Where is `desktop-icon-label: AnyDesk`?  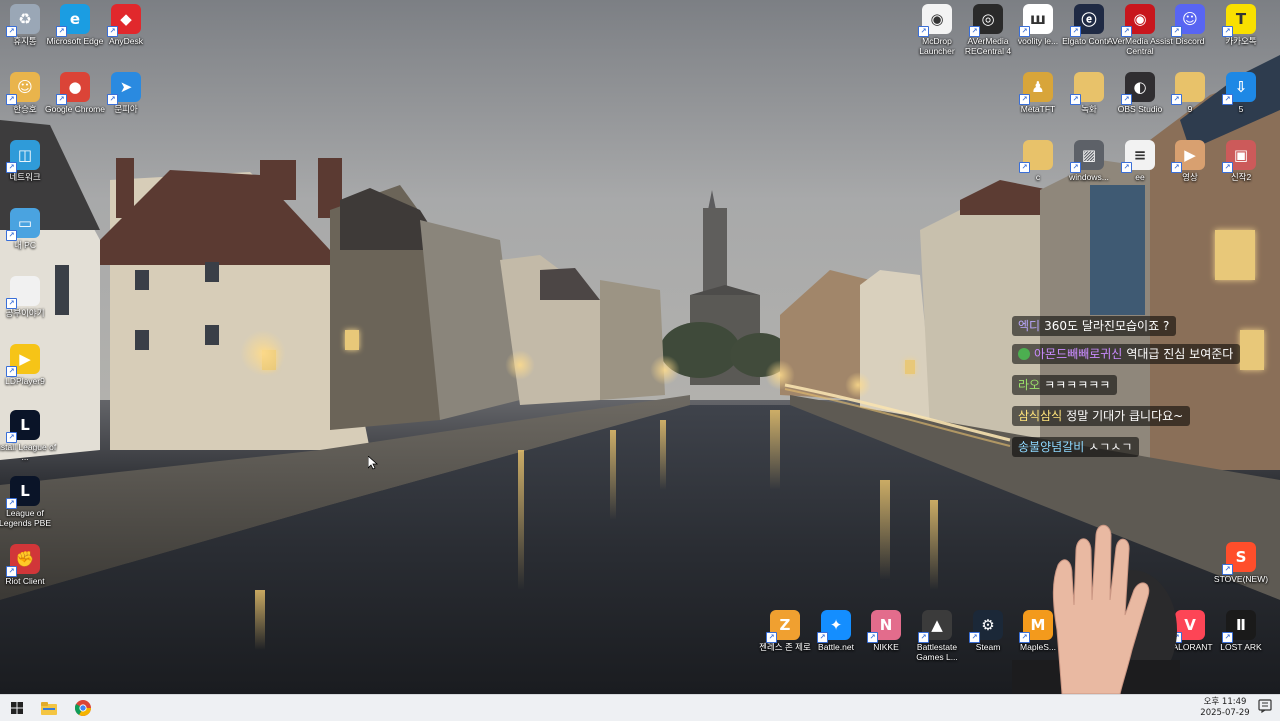 desktop-icon-label: AnyDesk is located at coordinates (125, 41).